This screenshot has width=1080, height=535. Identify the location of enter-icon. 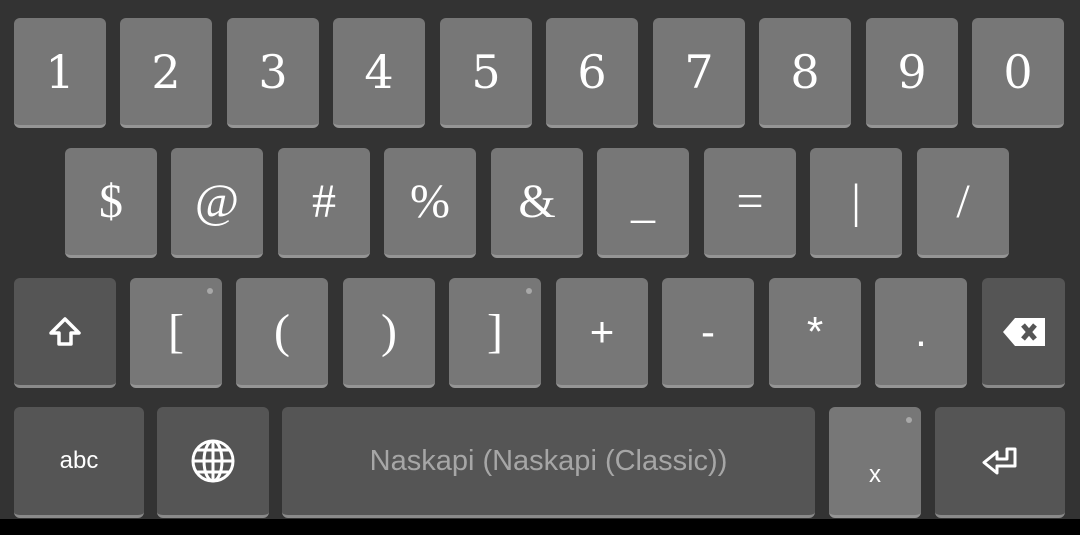
(999, 461).